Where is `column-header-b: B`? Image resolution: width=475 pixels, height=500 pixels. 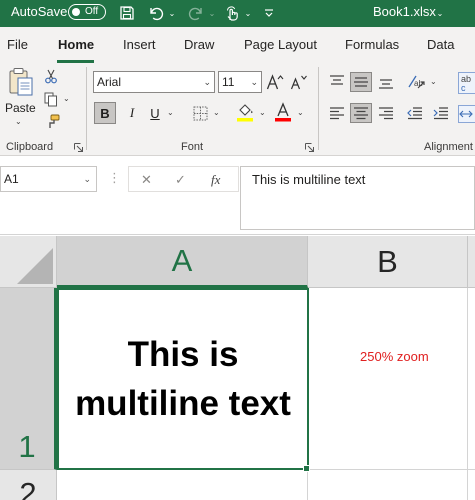 column-header-b: B is located at coordinates (388, 262).